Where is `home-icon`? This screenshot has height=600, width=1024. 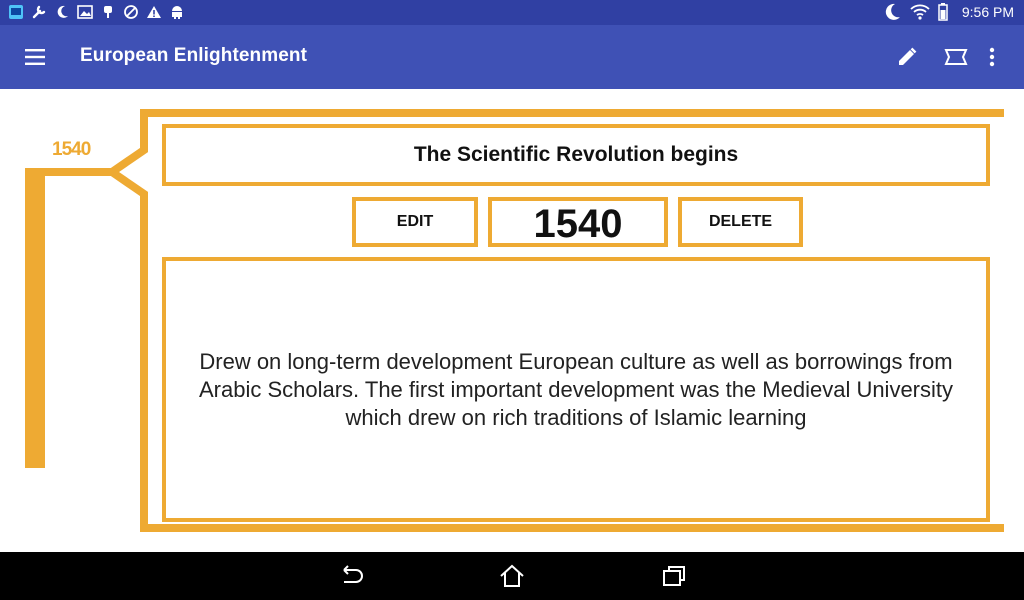
home-icon is located at coordinates (512, 576).